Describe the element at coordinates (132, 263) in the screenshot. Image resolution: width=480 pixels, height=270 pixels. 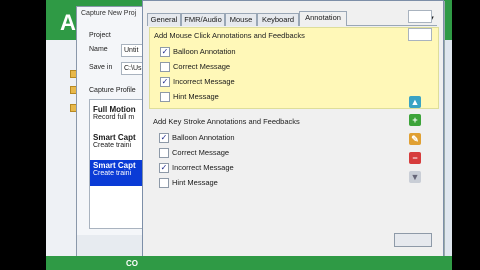
I see `footer-text: CO` at that location.